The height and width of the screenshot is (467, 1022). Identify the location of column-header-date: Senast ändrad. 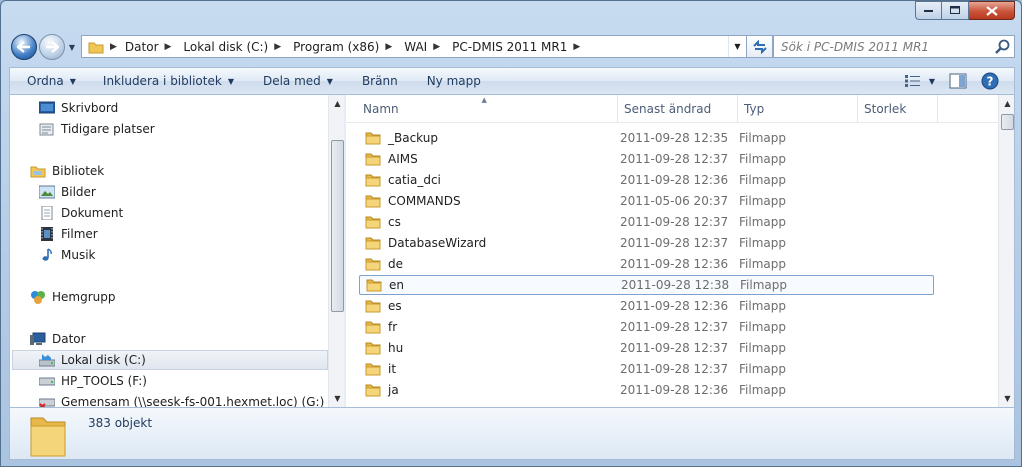
(678, 109).